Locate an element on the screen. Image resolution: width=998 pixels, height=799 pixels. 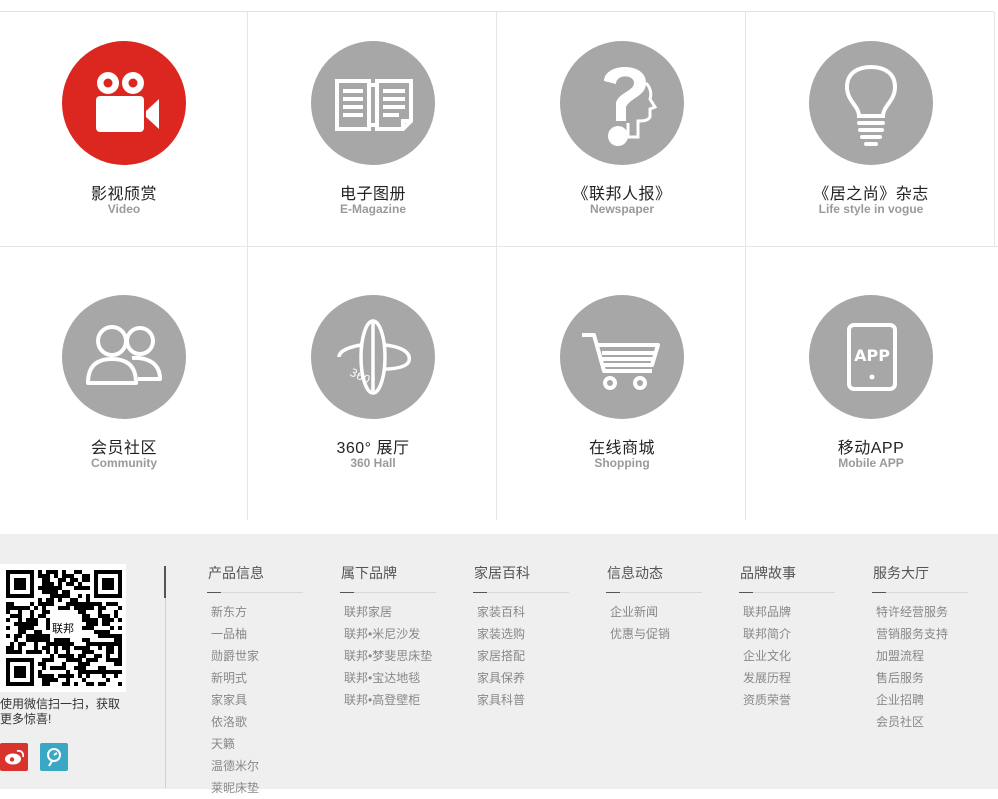
footer-column-encyclopedia: 家居百科 家装百科 家装选购 家居搭配 家具保养 家具科普 is located at coordinates (521, 637).